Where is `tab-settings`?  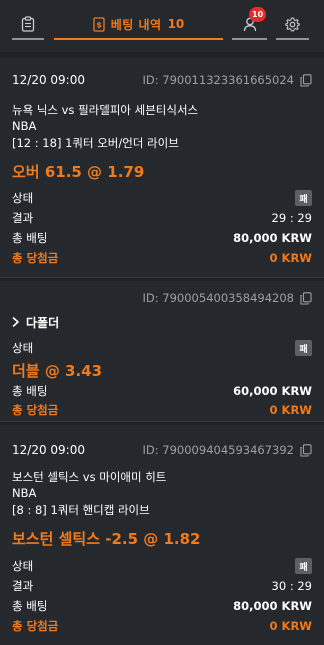
tab-settings is located at coordinates (292, 25).